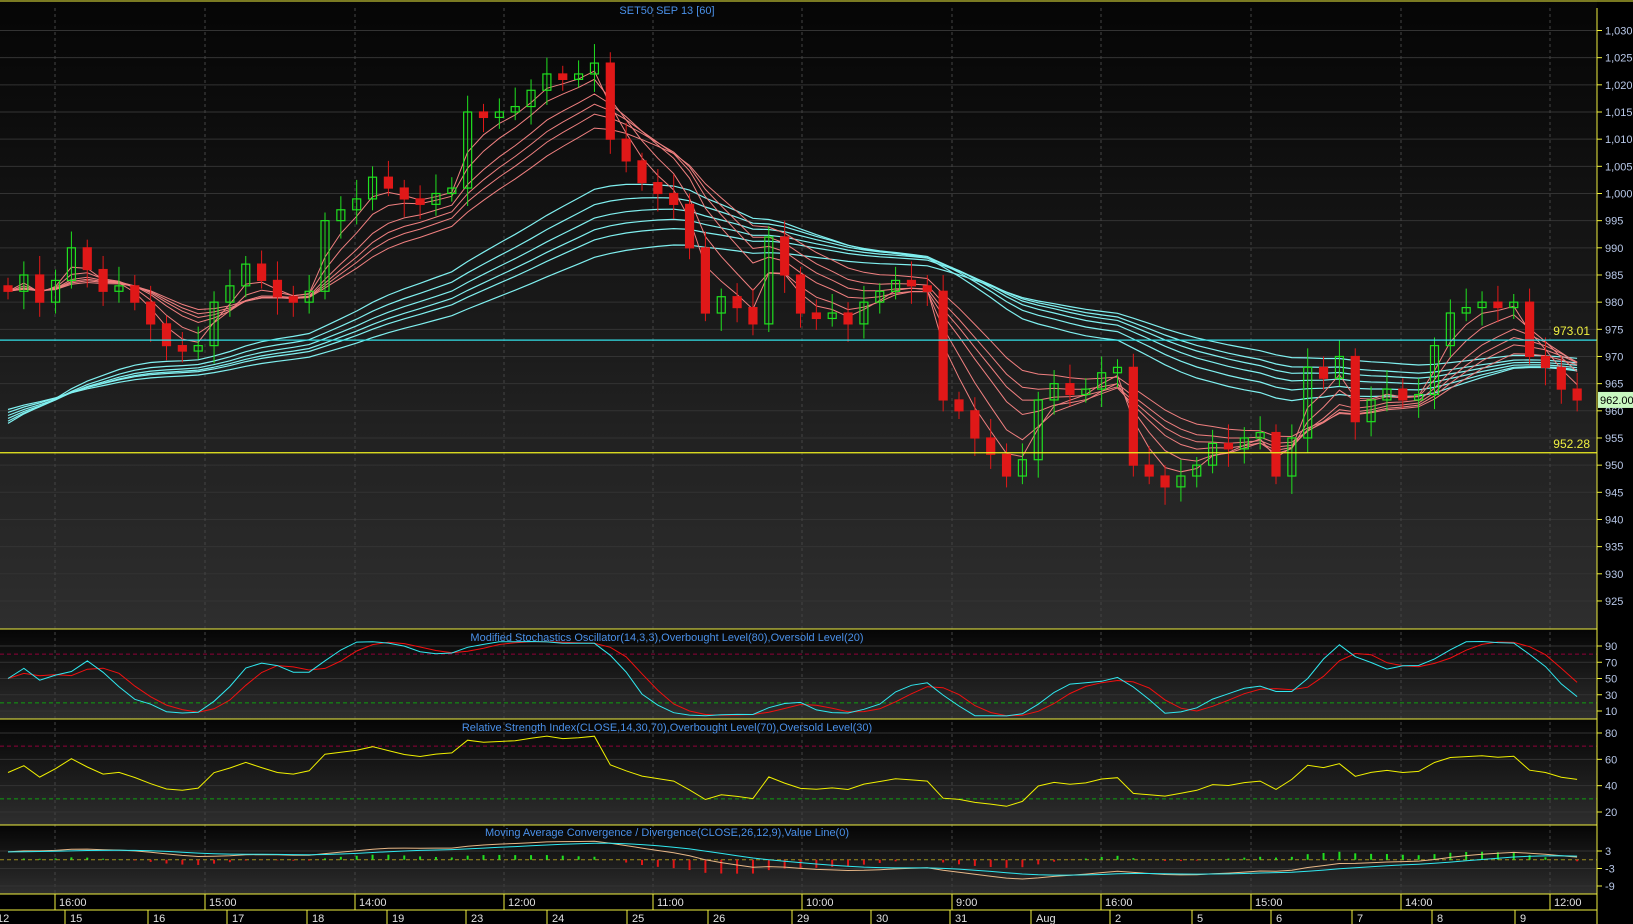 The width and height of the screenshot is (1633, 924). I want to click on y-tick-label: 990, so click(1614, 249).